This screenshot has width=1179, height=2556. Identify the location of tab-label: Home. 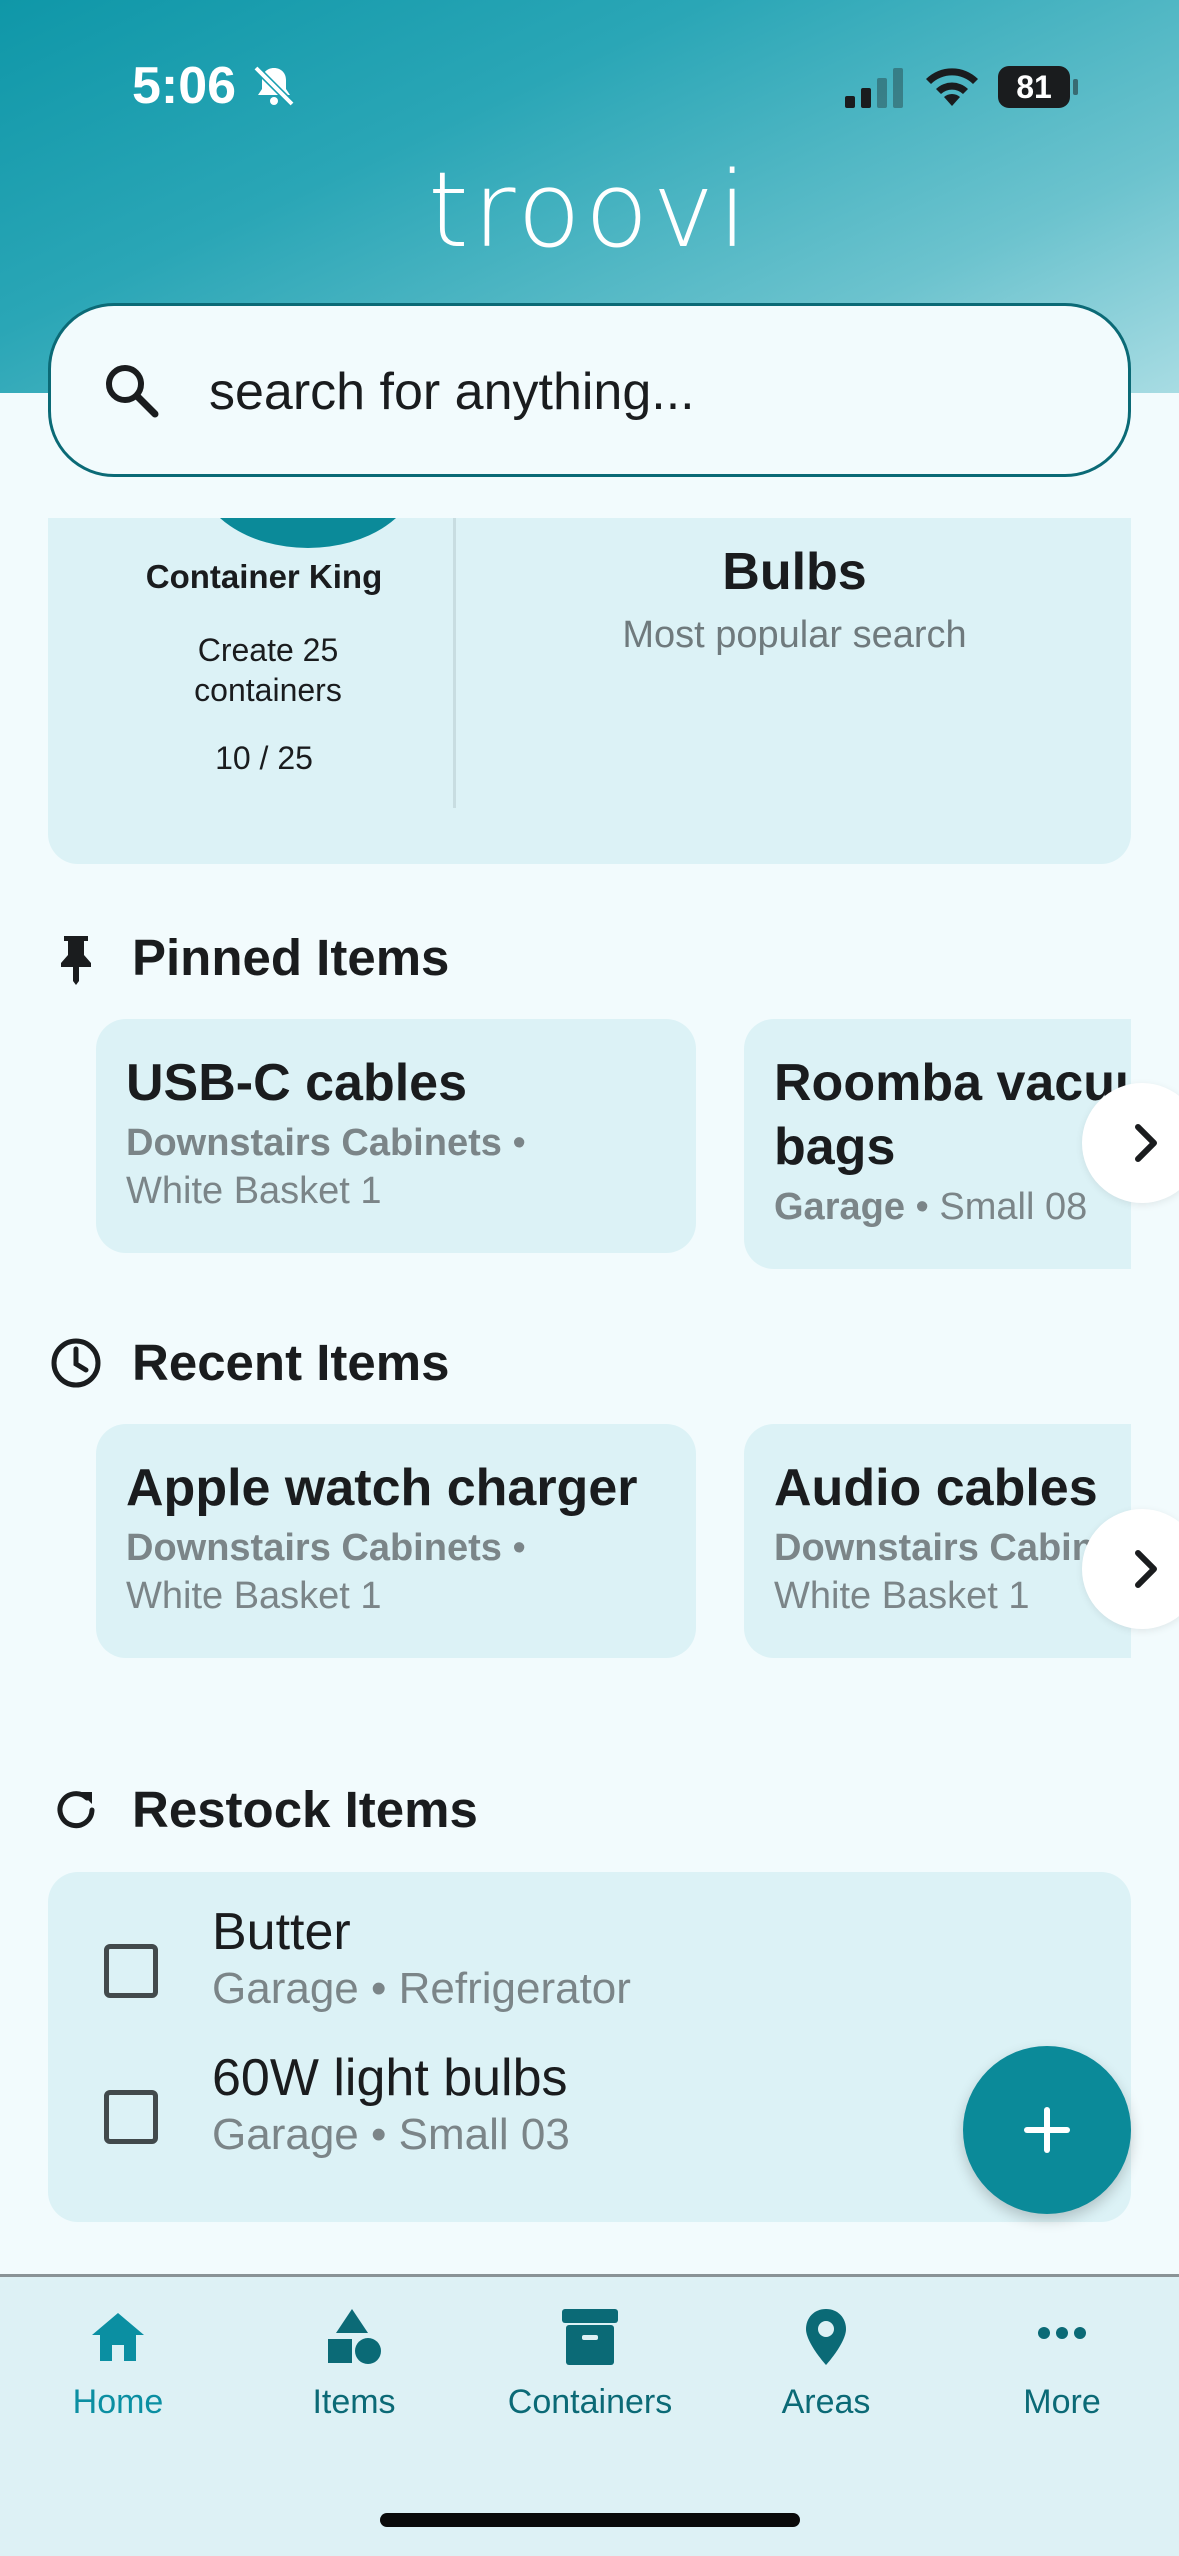
(118, 2402).